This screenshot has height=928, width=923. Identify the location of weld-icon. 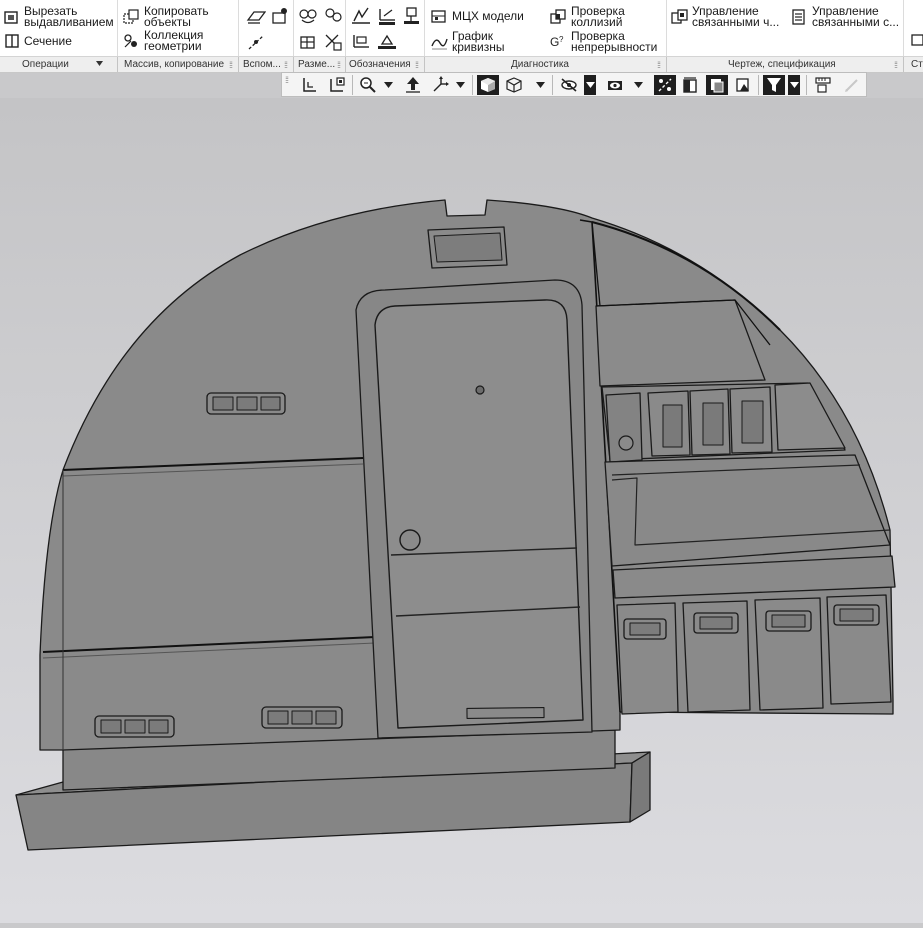
(387, 42).